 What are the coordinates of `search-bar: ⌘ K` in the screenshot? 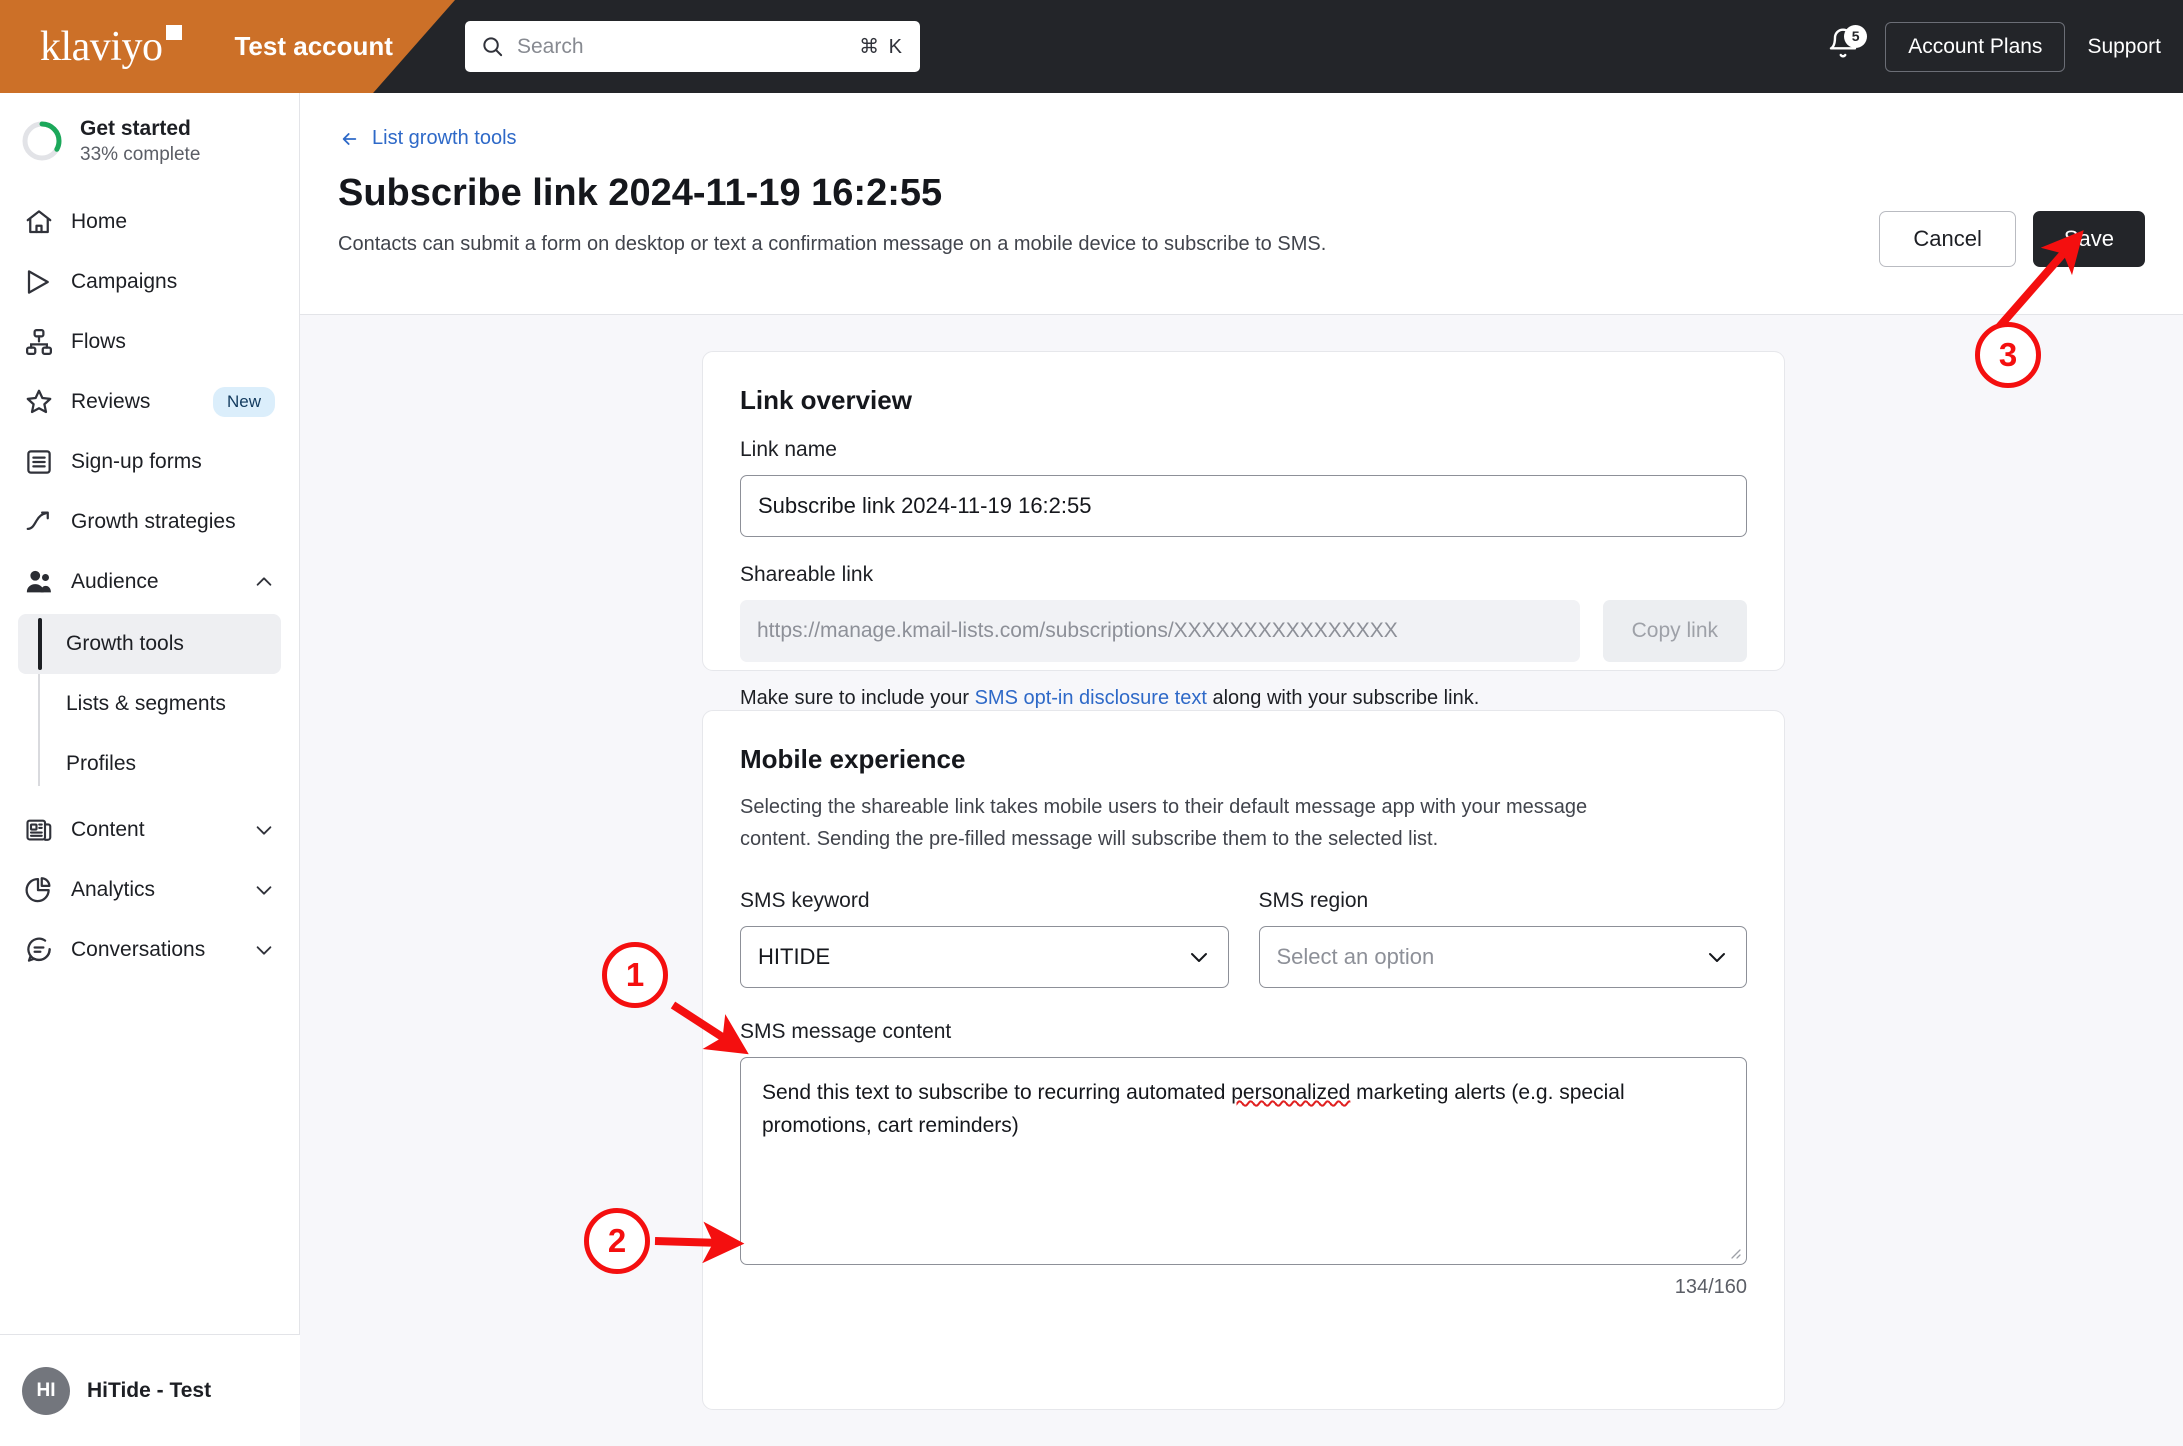 It's located at (692, 46).